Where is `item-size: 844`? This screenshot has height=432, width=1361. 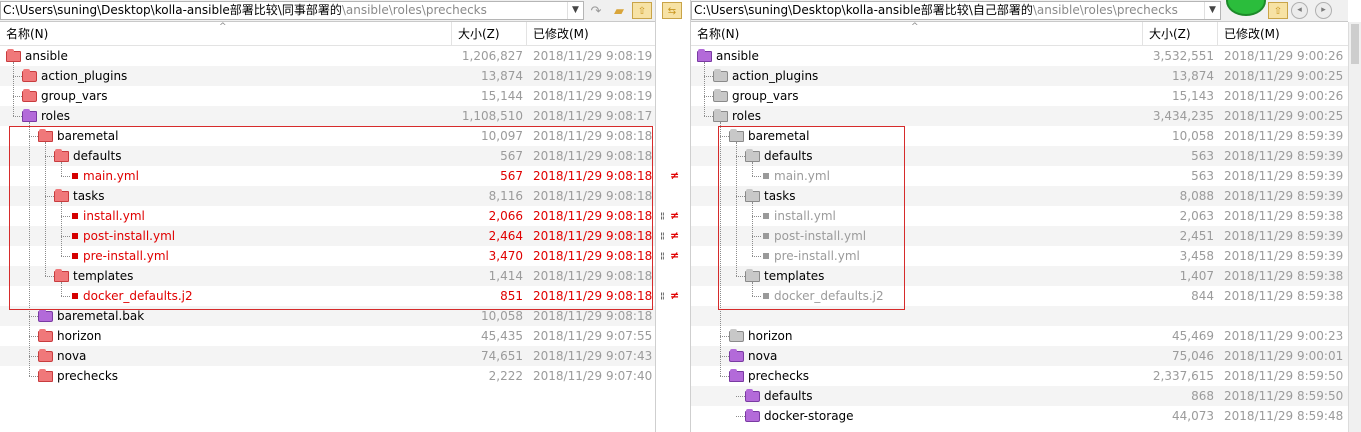 item-size: 844 is located at coordinates (1202, 296).